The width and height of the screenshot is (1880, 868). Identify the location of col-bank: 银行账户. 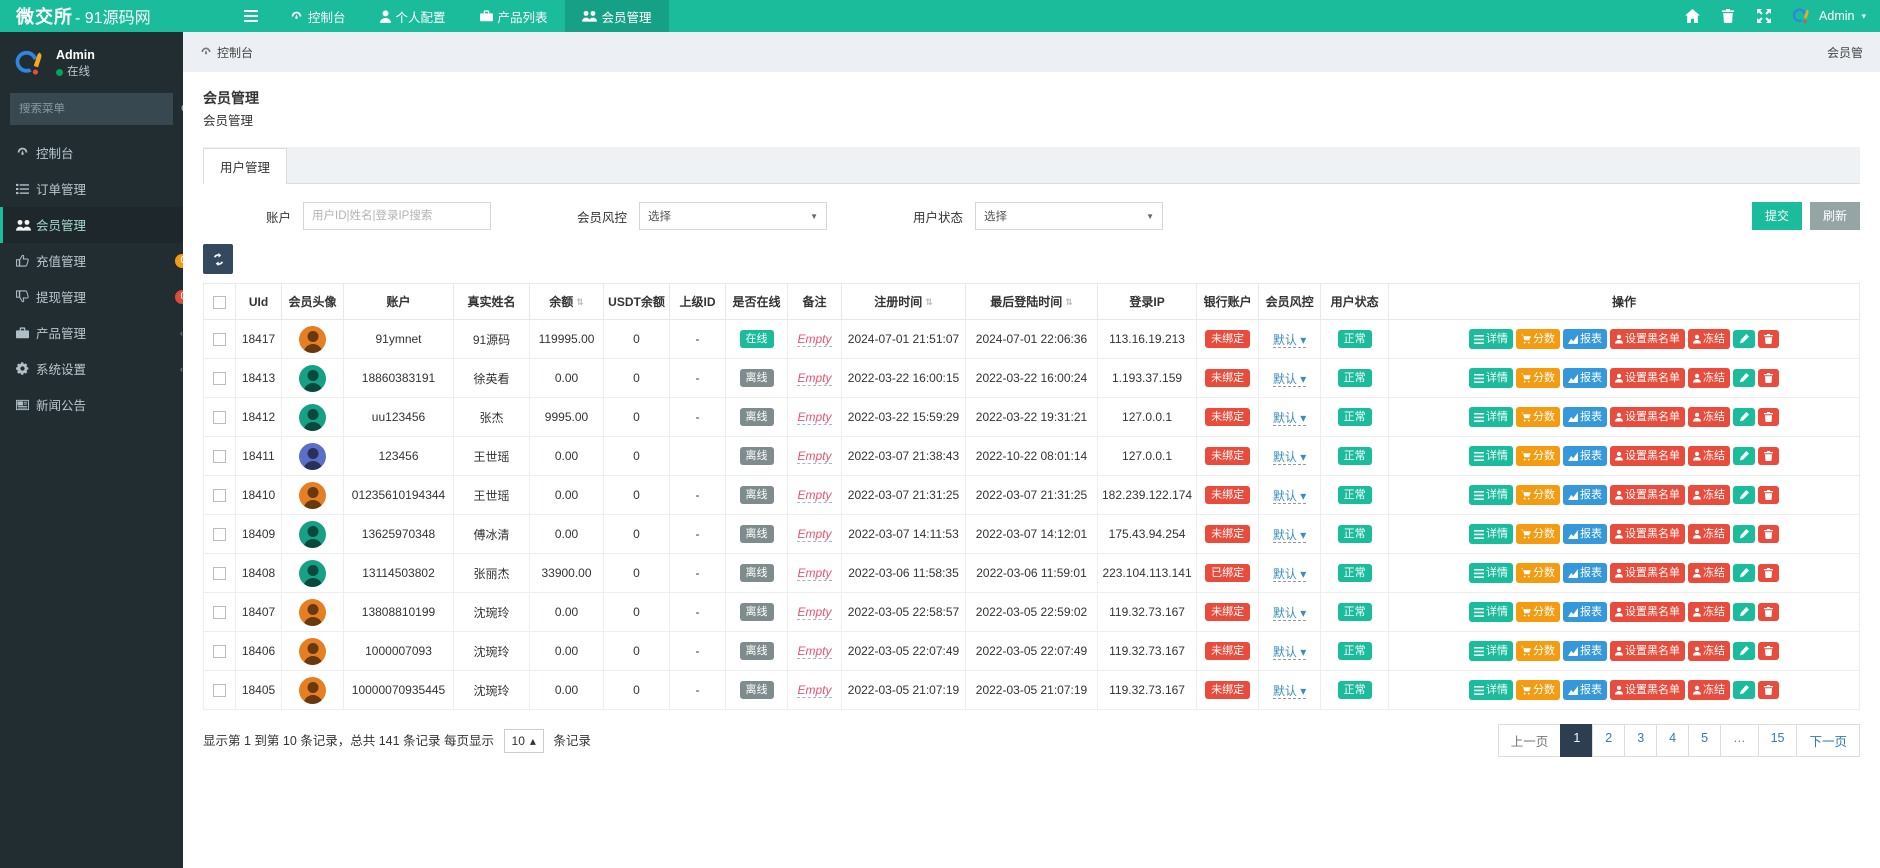
(1228, 301).